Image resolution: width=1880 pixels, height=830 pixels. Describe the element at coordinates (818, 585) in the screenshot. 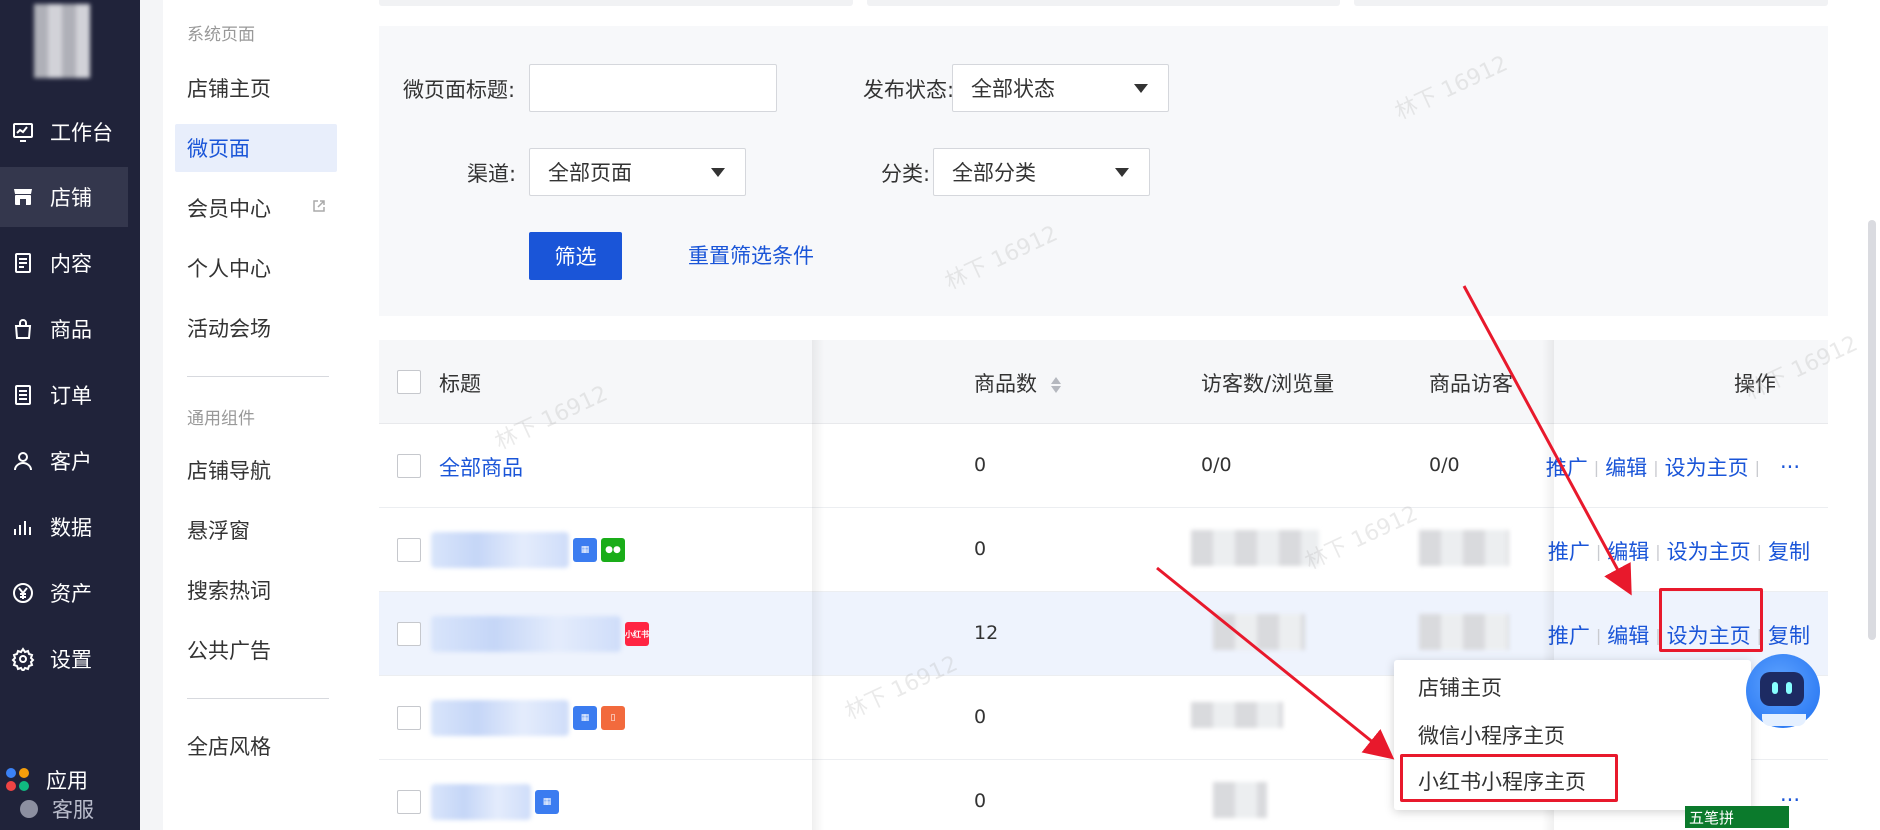

I see `sticky-column-shadow` at that location.